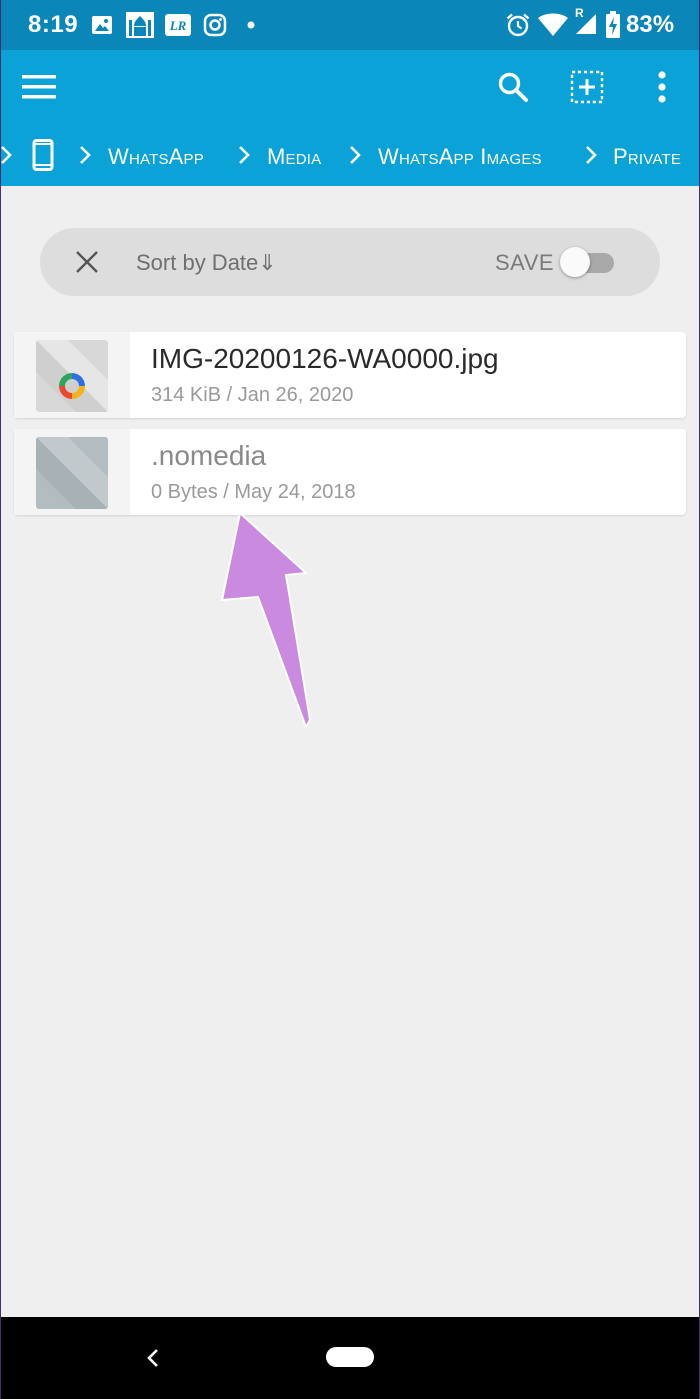 Image resolution: width=700 pixels, height=1399 pixels. What do you see at coordinates (206, 263) in the screenshot?
I see `sort-by-label: Sort by Date⇓` at bounding box center [206, 263].